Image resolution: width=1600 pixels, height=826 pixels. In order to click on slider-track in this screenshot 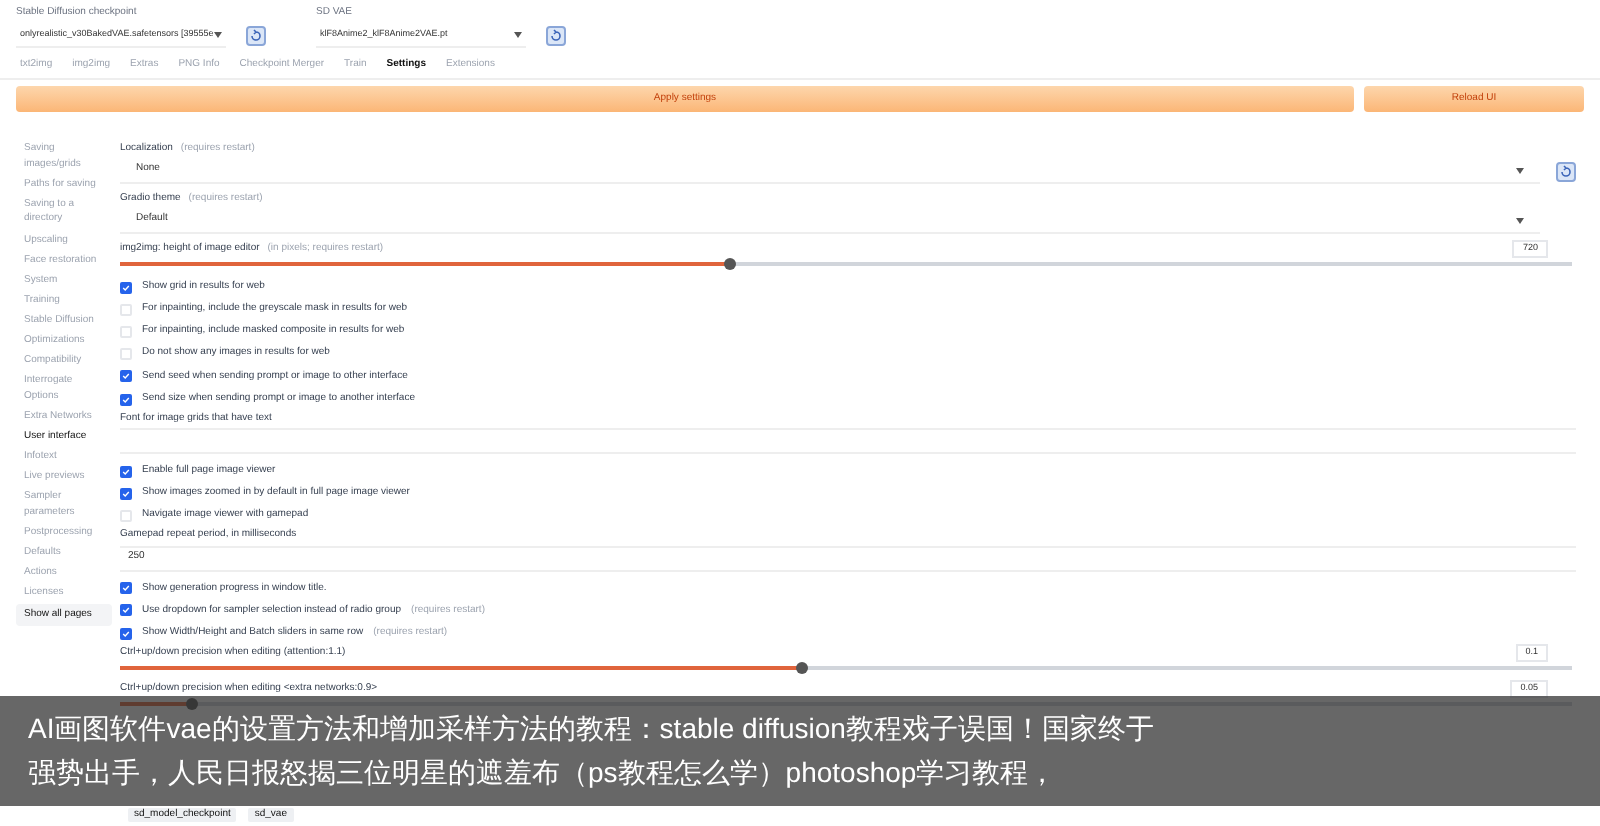, I will do `click(846, 668)`.